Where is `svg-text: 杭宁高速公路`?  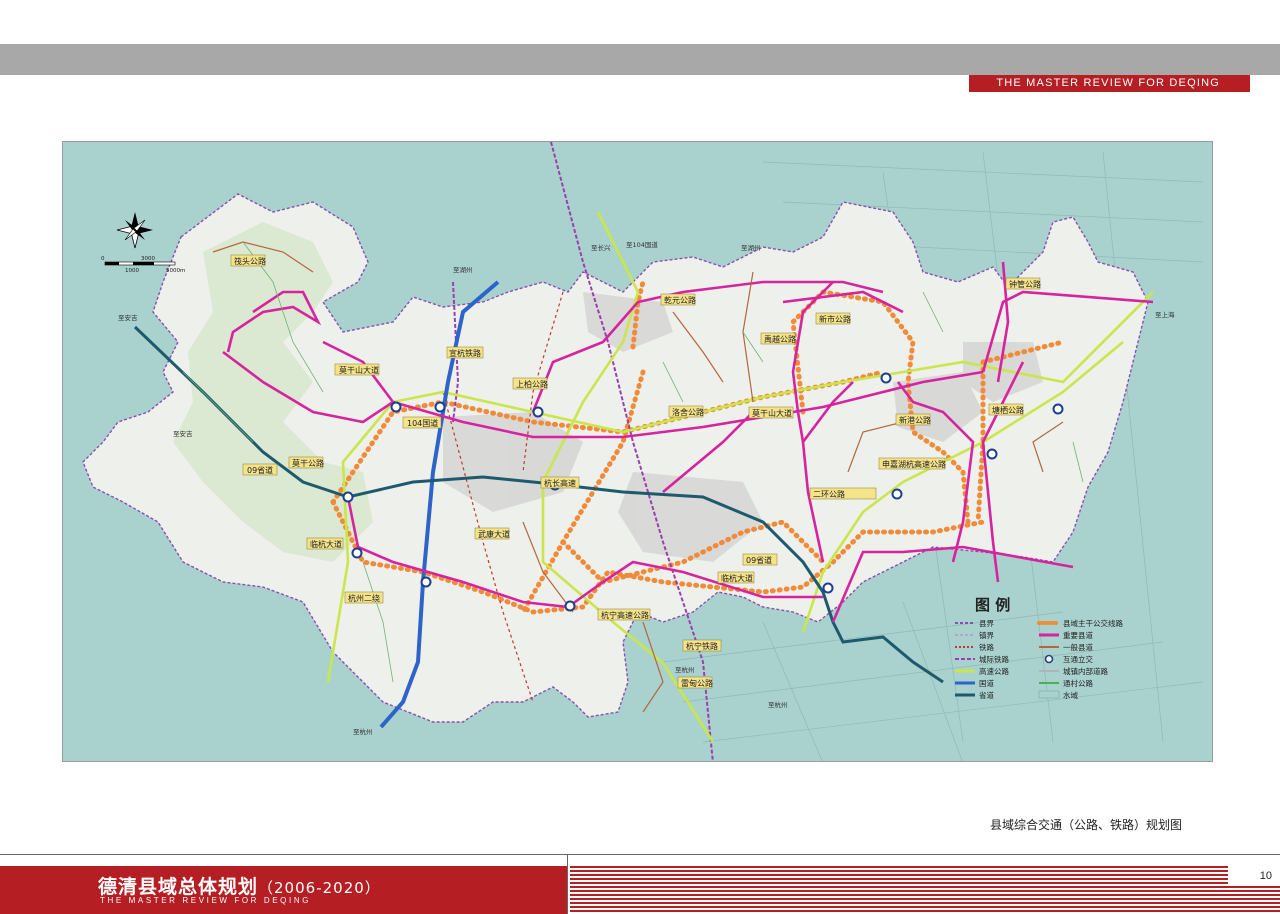
svg-text: 杭宁高速公路 is located at coordinates (625, 615).